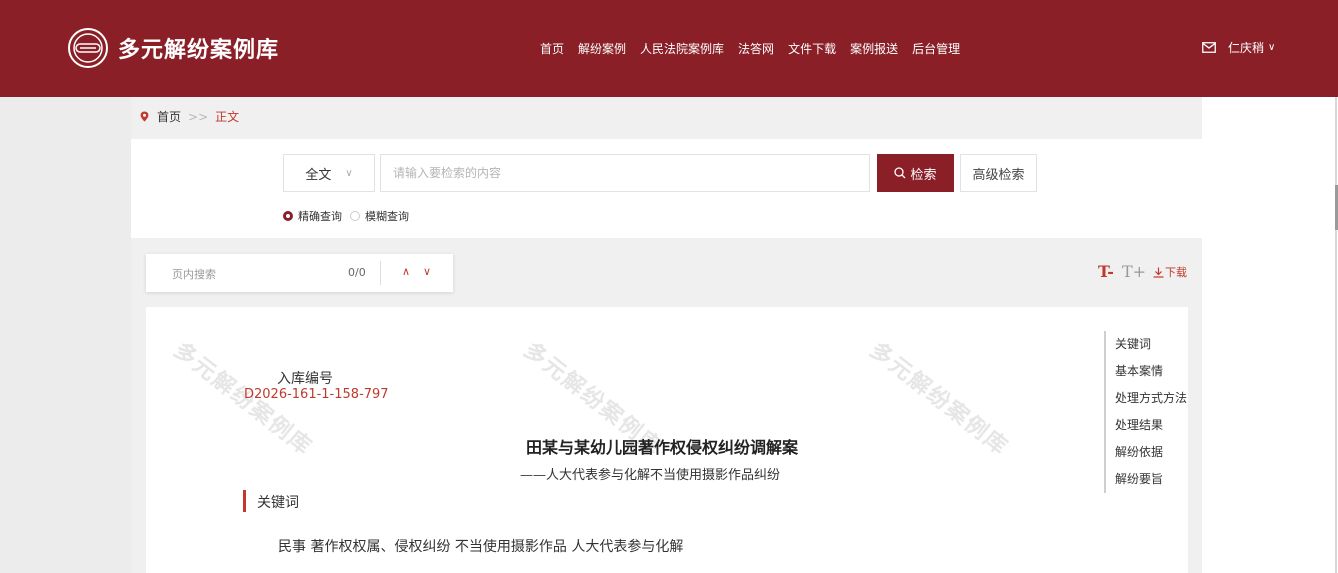 This screenshot has height=573, width=1338. What do you see at coordinates (900, 173) in the screenshot?
I see `search-icon` at bounding box center [900, 173].